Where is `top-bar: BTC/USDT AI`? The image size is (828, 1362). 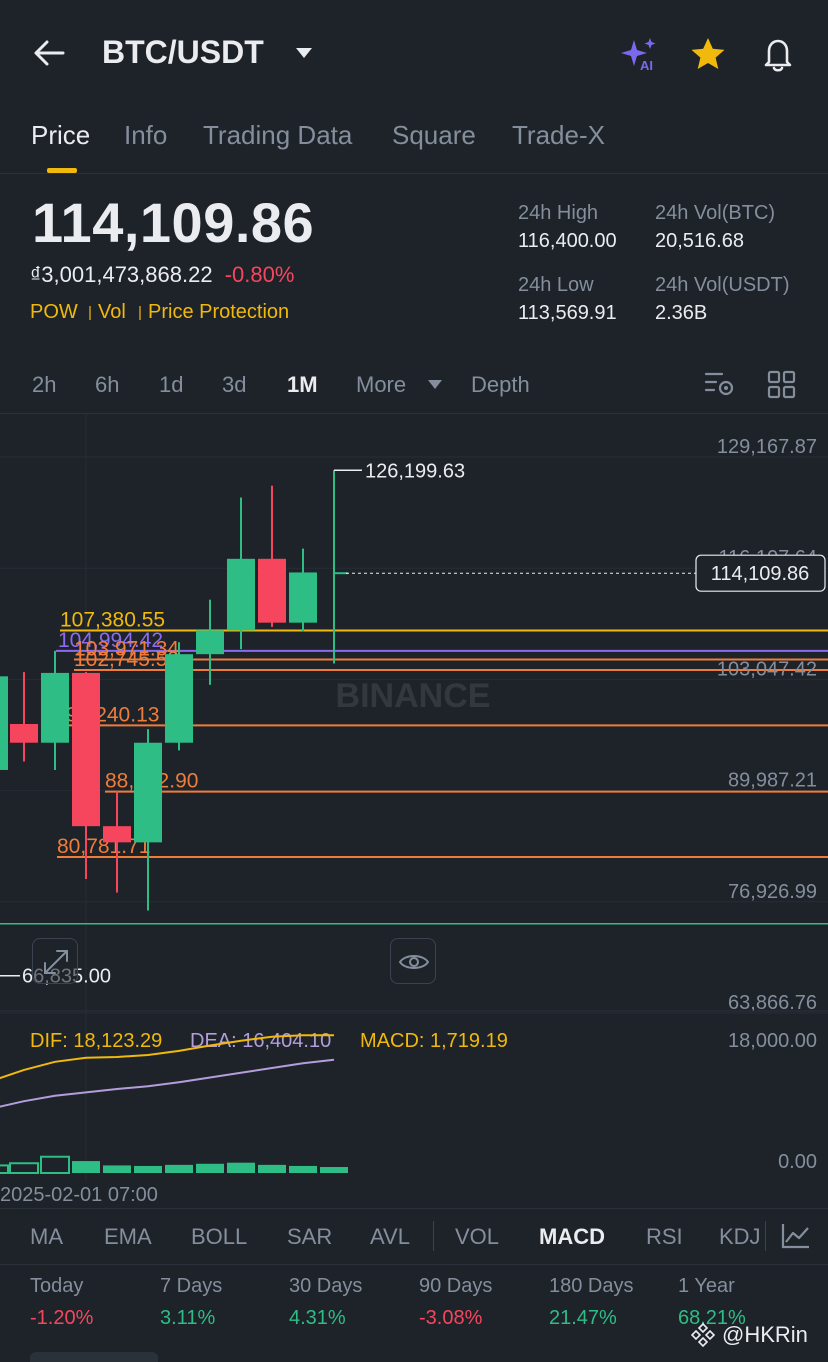 top-bar: BTC/USDT AI is located at coordinates (414, 55).